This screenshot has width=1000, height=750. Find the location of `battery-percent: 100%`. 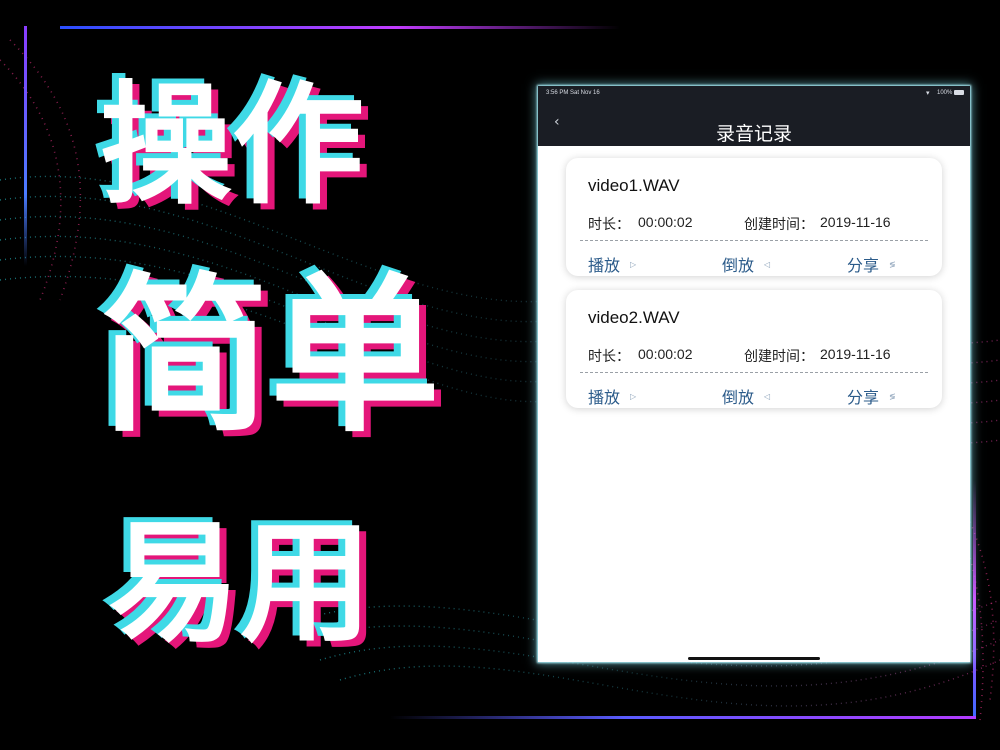

battery-percent: 100% is located at coordinates (945, 93).